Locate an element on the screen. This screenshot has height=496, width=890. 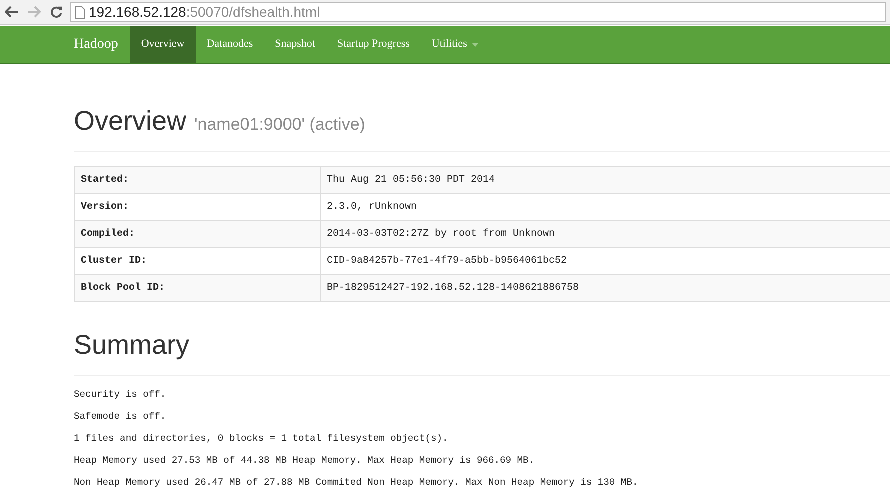
section-heading: Summary is located at coordinates (132, 345).